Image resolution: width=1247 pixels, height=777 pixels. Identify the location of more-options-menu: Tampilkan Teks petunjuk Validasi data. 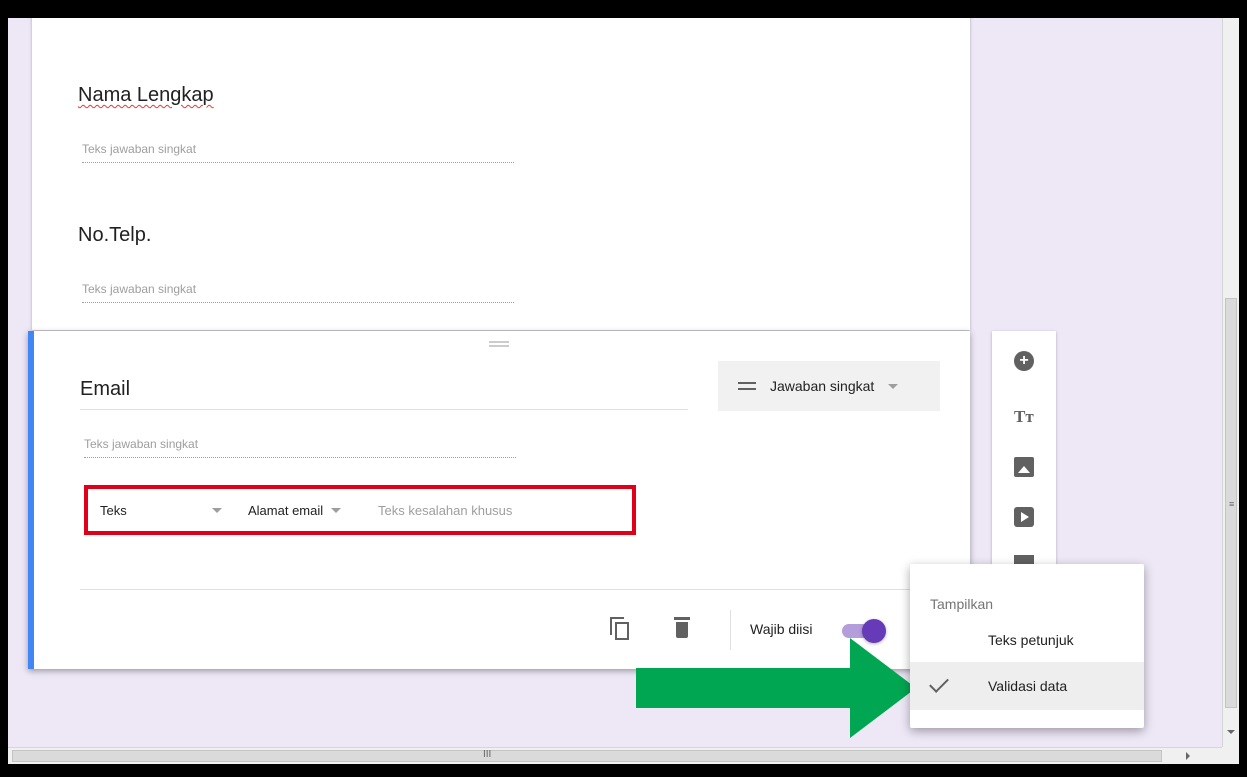
(1027, 646).